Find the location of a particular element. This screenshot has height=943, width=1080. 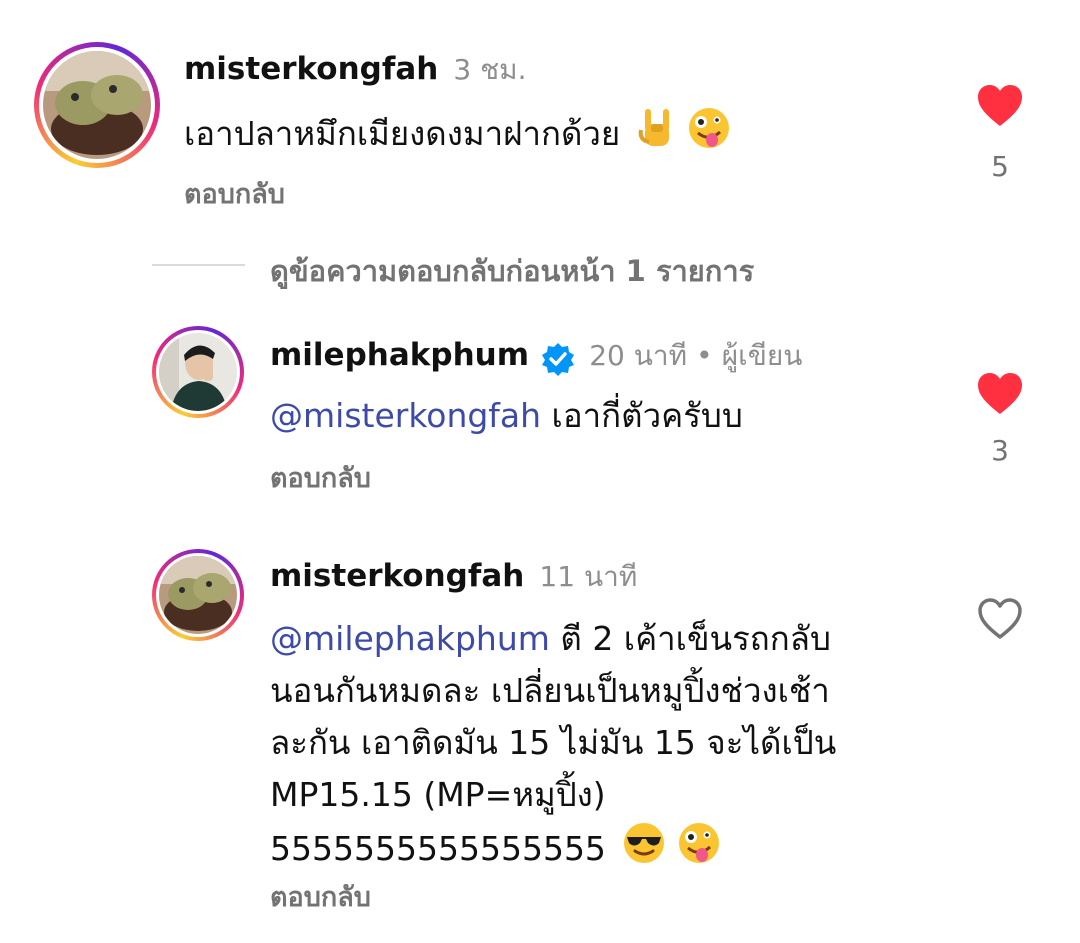

comment-line: 5555555555555555 is located at coordinates (438, 848).